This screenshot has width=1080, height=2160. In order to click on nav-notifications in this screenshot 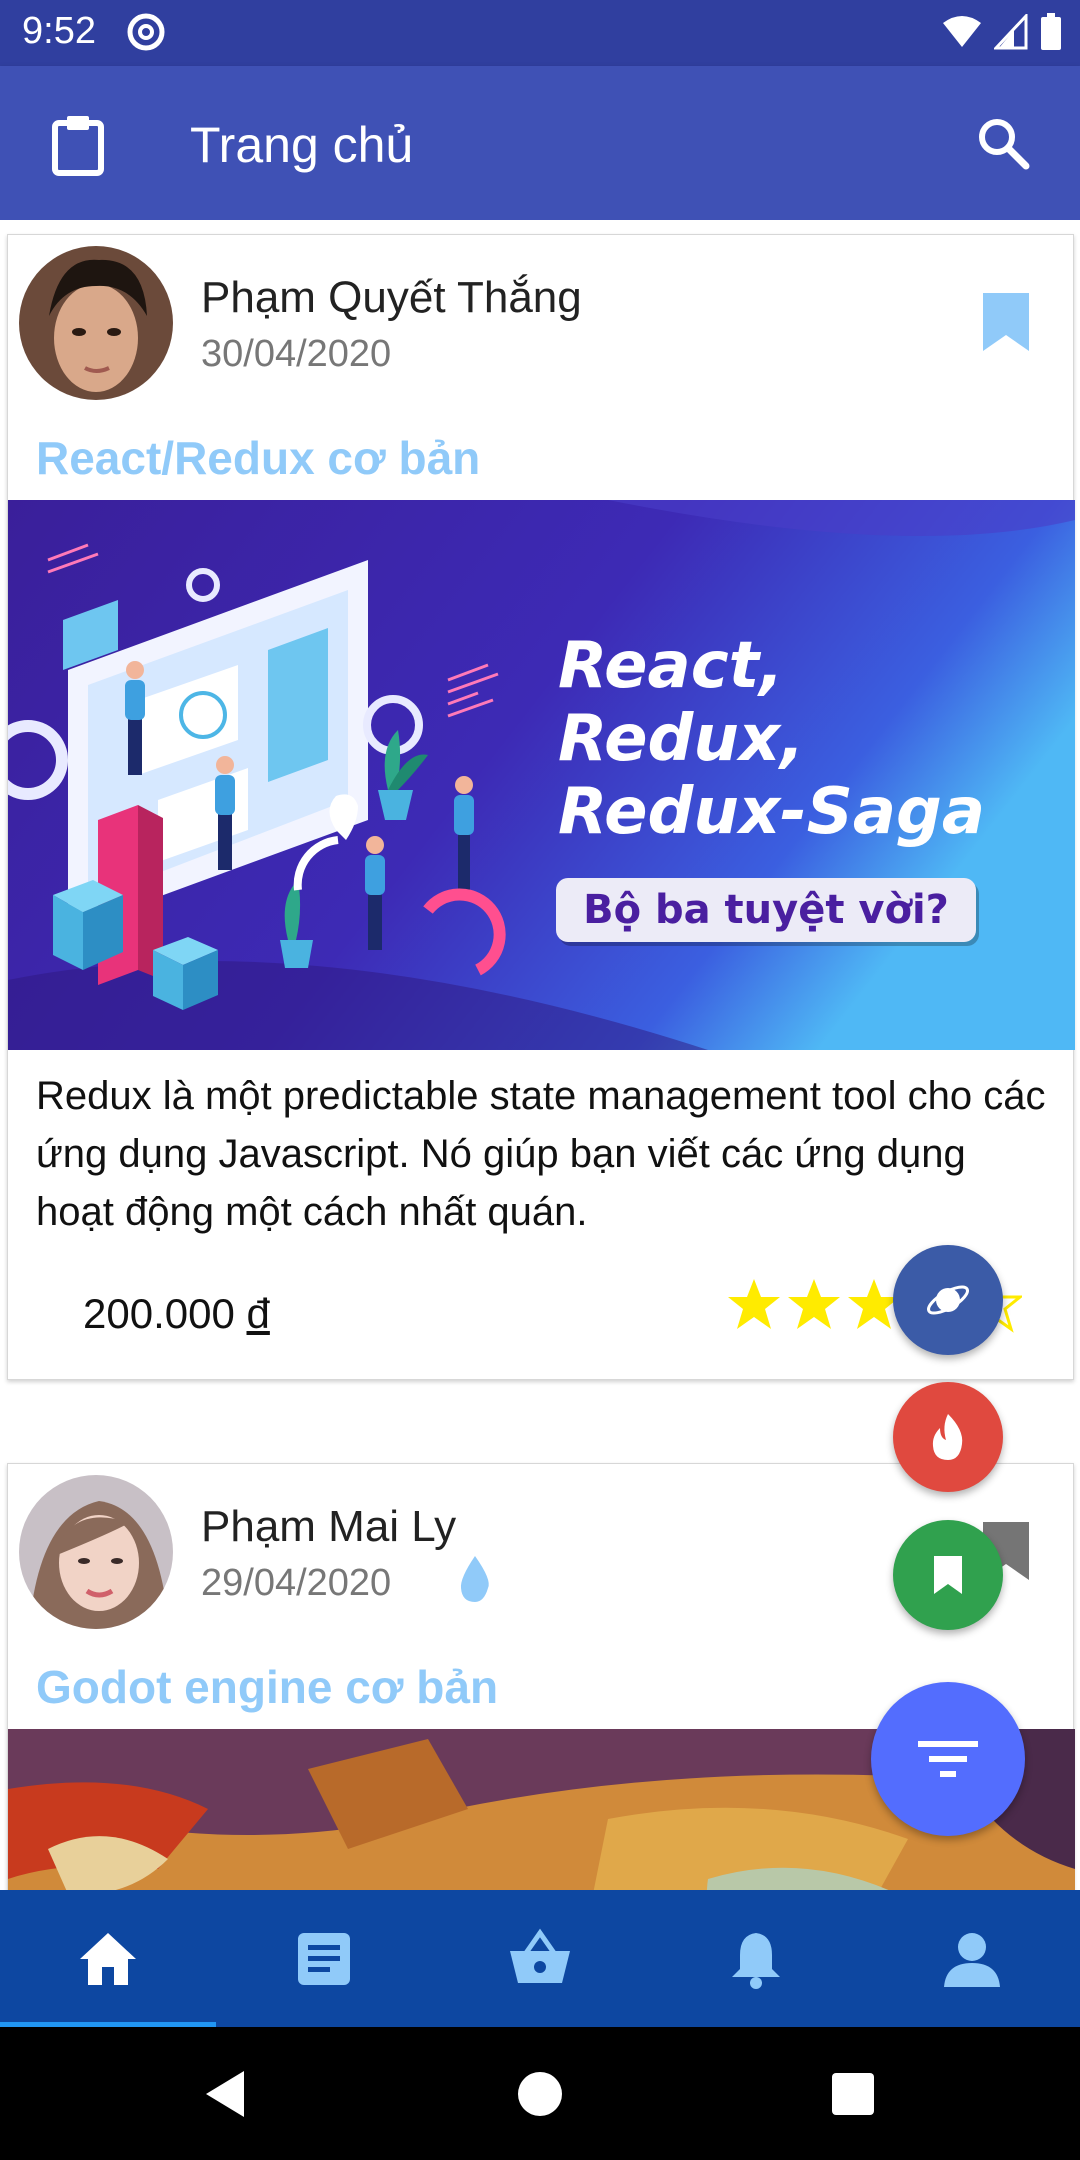, I will do `click(756, 1958)`.